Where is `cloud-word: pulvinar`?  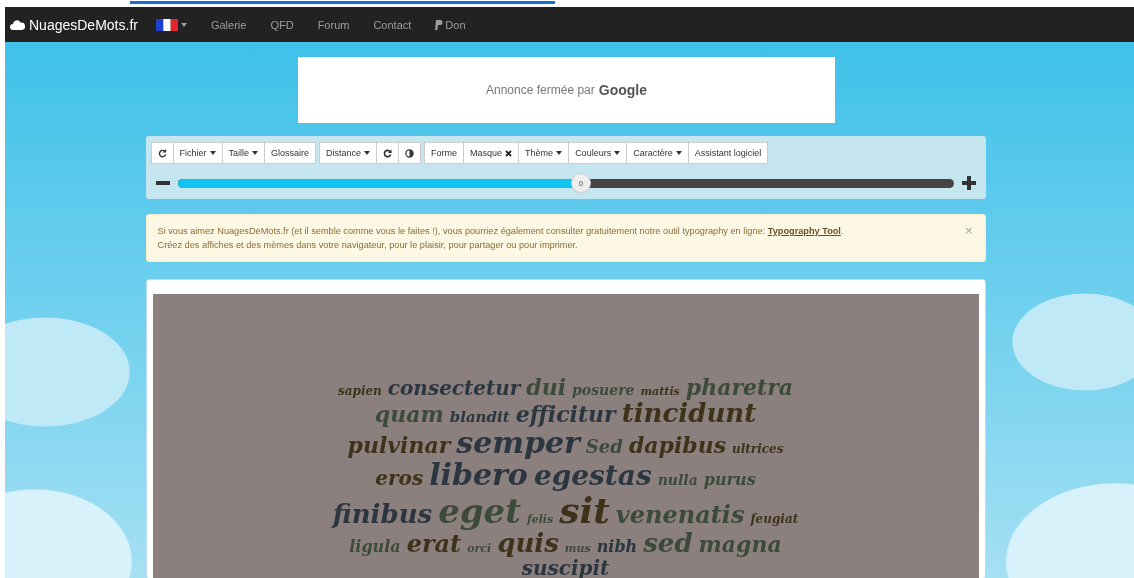
cloud-word: pulvinar is located at coordinates (399, 445).